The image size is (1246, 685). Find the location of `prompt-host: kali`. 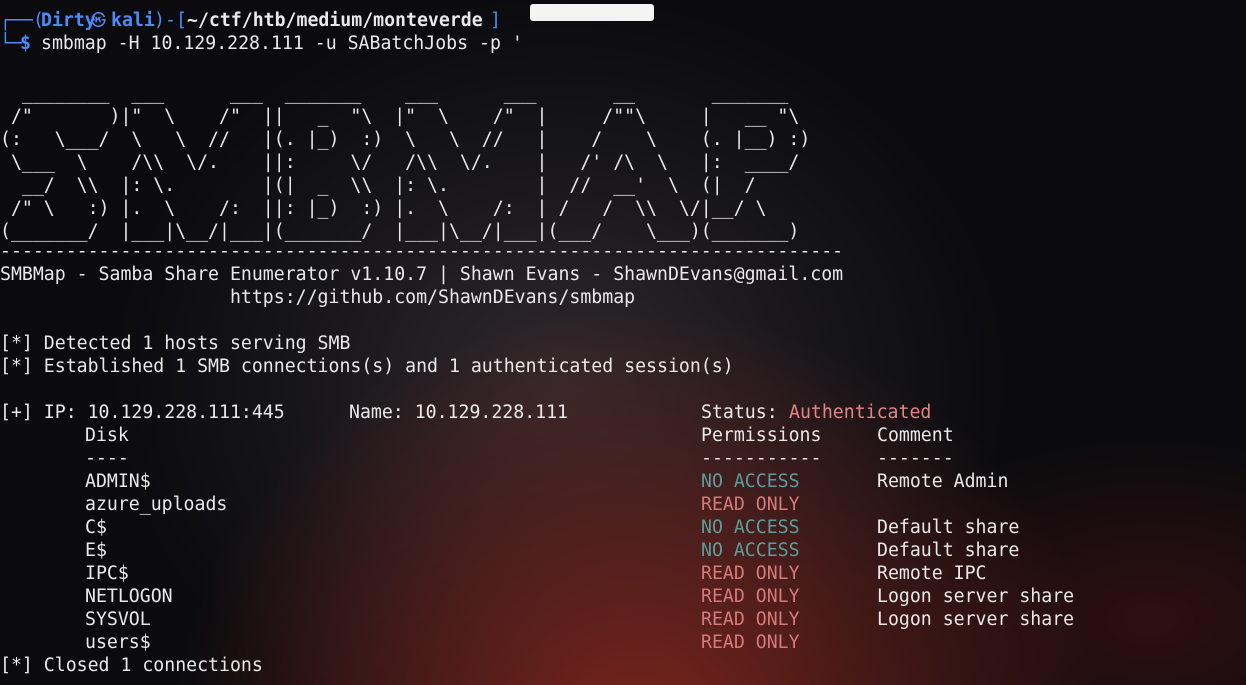

prompt-host: kali is located at coordinates (133, 20).